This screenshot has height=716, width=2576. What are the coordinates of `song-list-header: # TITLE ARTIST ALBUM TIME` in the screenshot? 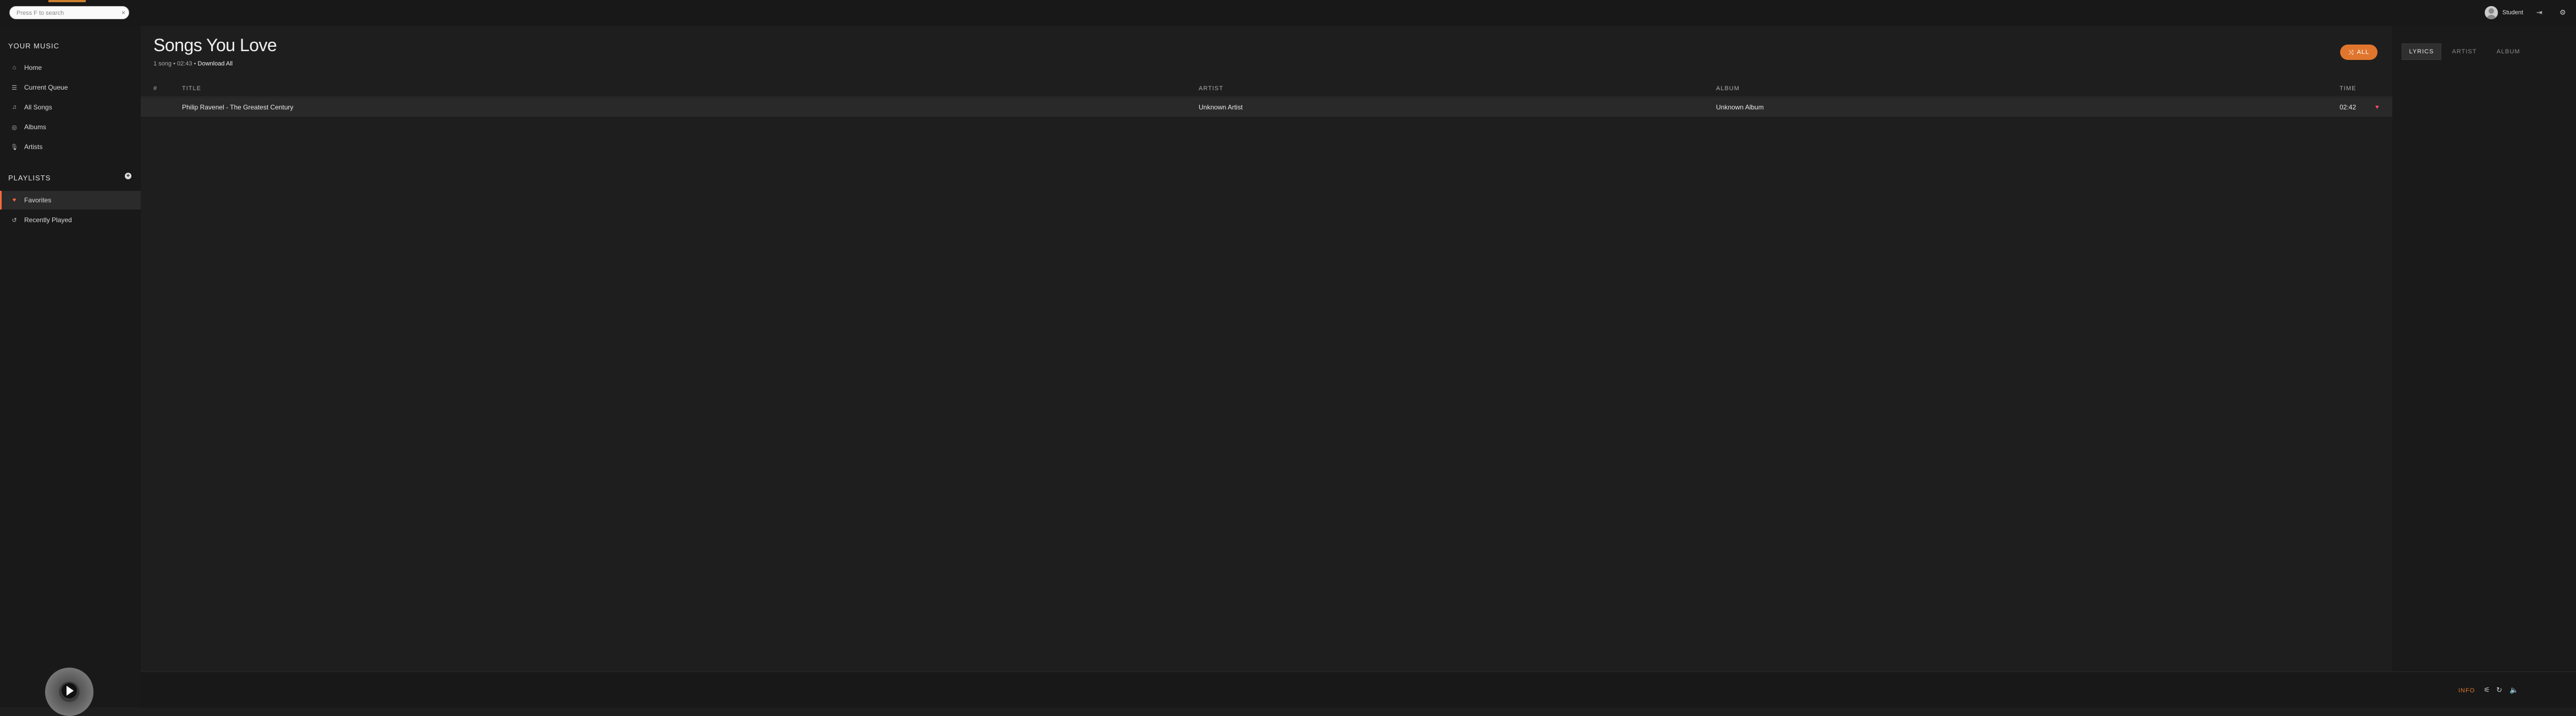 It's located at (1266, 89).